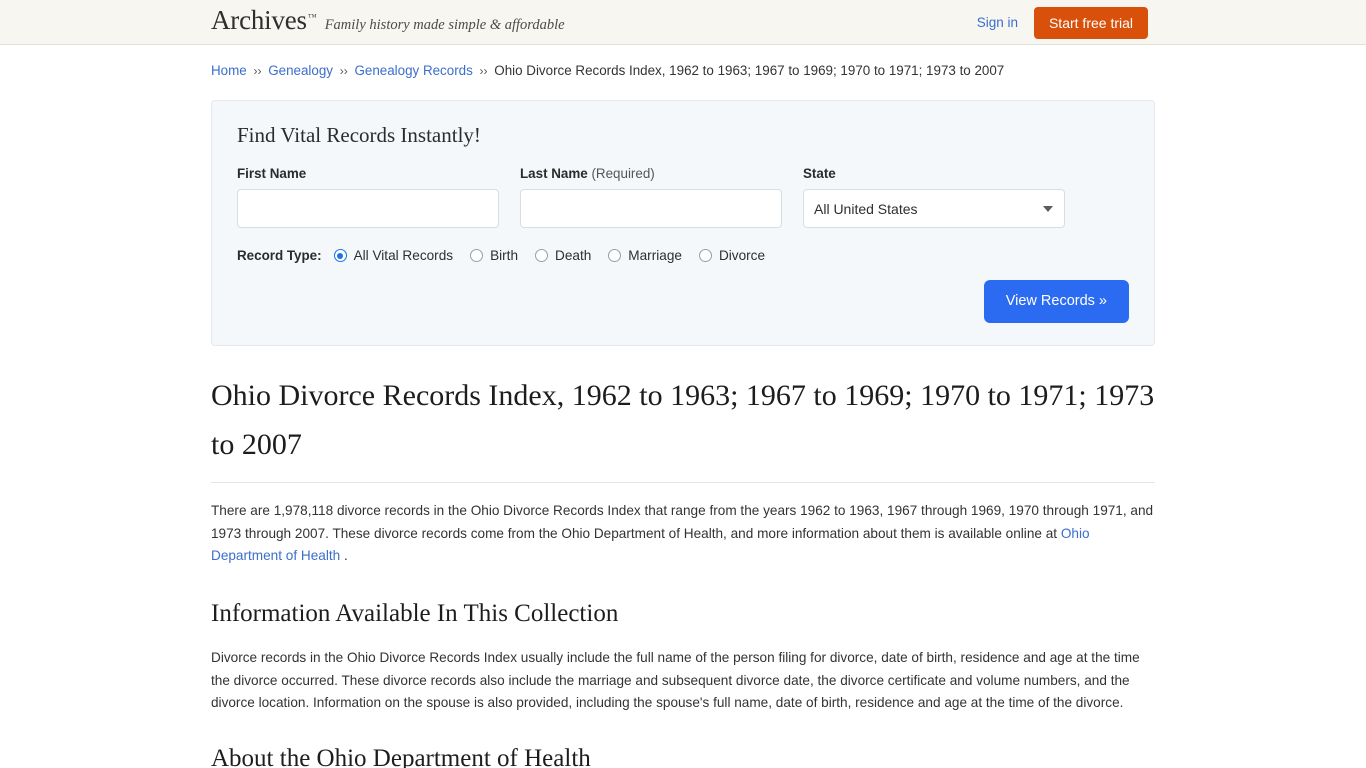  What do you see at coordinates (504, 256) in the screenshot?
I see `record-type-option-label: Birth` at bounding box center [504, 256].